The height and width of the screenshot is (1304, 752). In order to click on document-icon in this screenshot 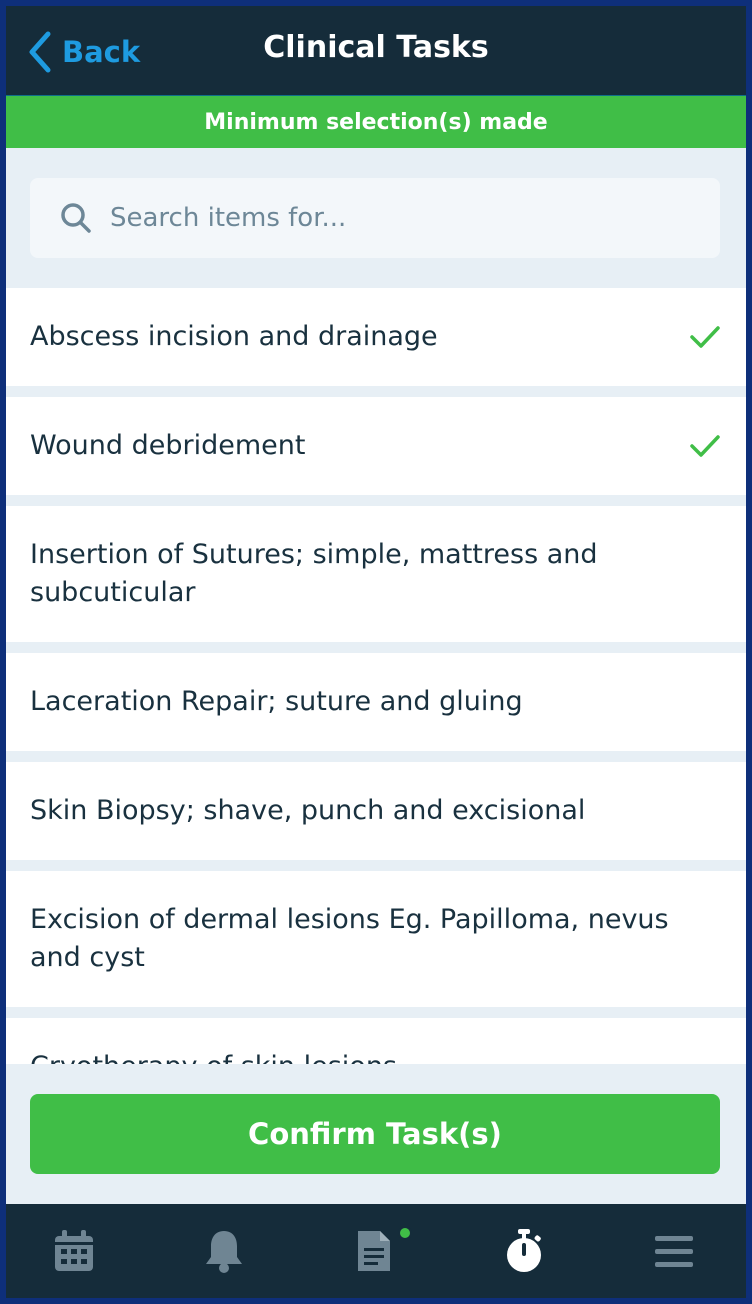, I will do `click(374, 1251)`.